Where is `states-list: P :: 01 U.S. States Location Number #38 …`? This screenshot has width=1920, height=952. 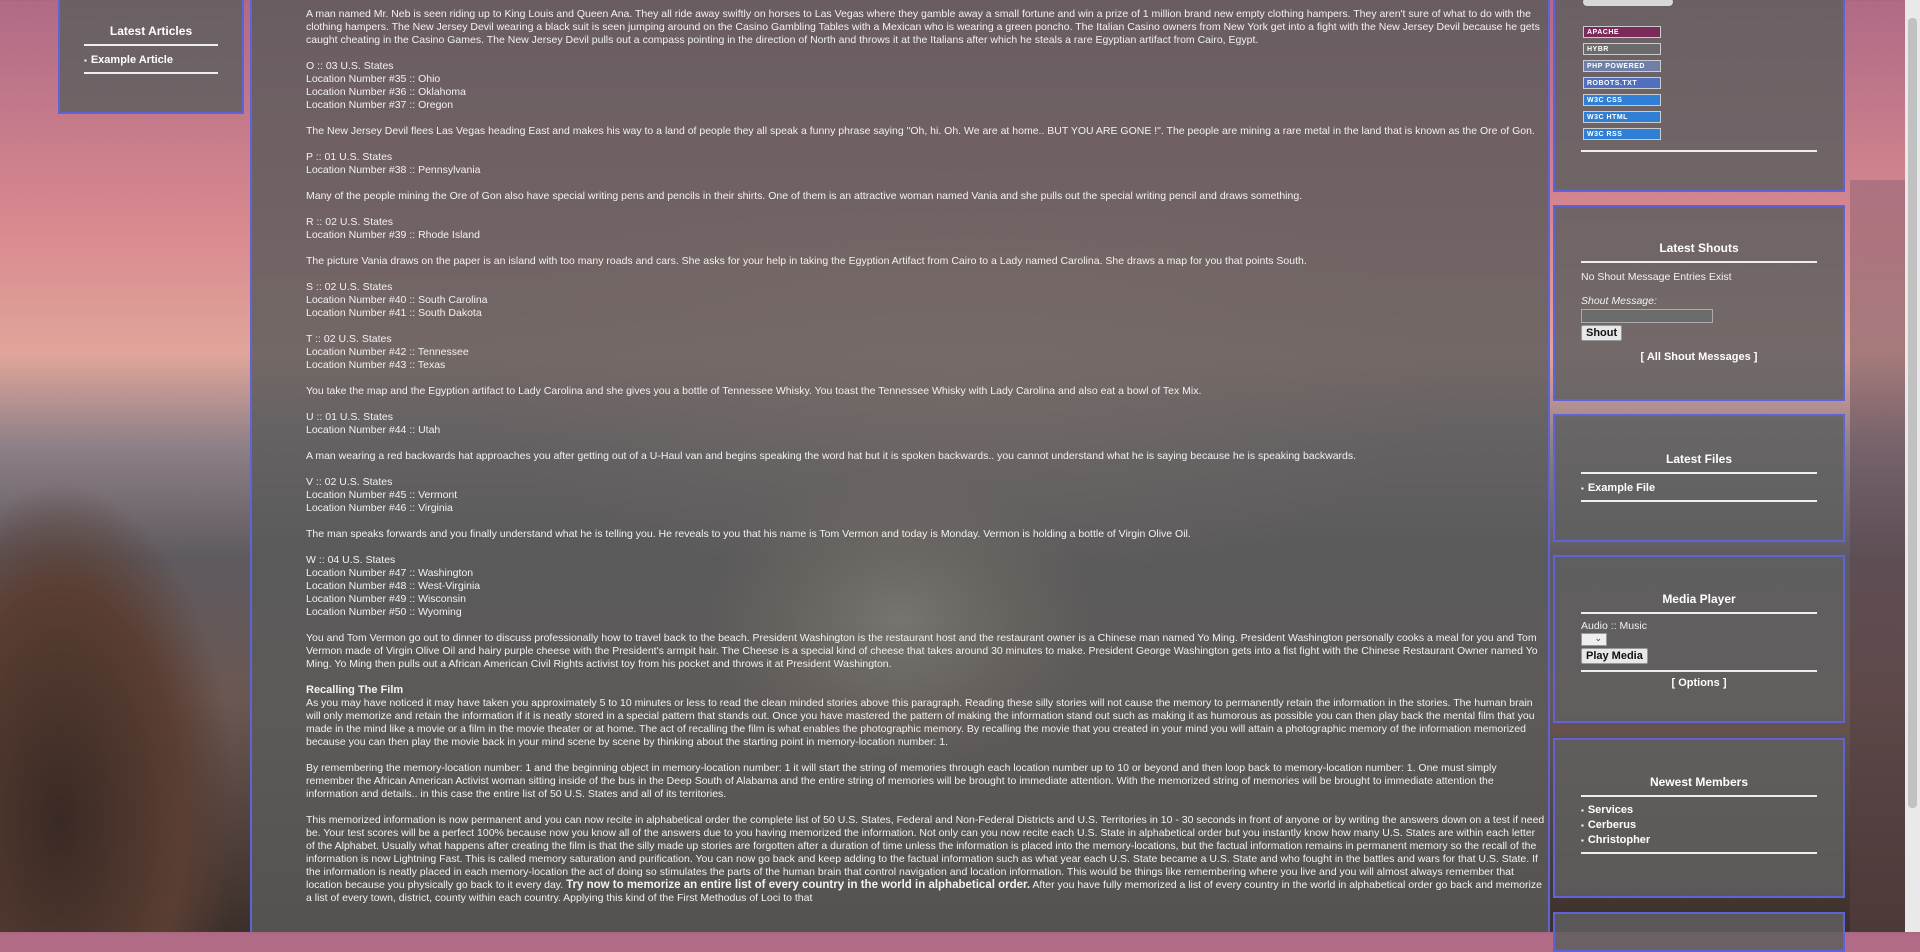
states-list: P :: 01 U.S. States Location Number #38 … is located at coordinates (393, 163).